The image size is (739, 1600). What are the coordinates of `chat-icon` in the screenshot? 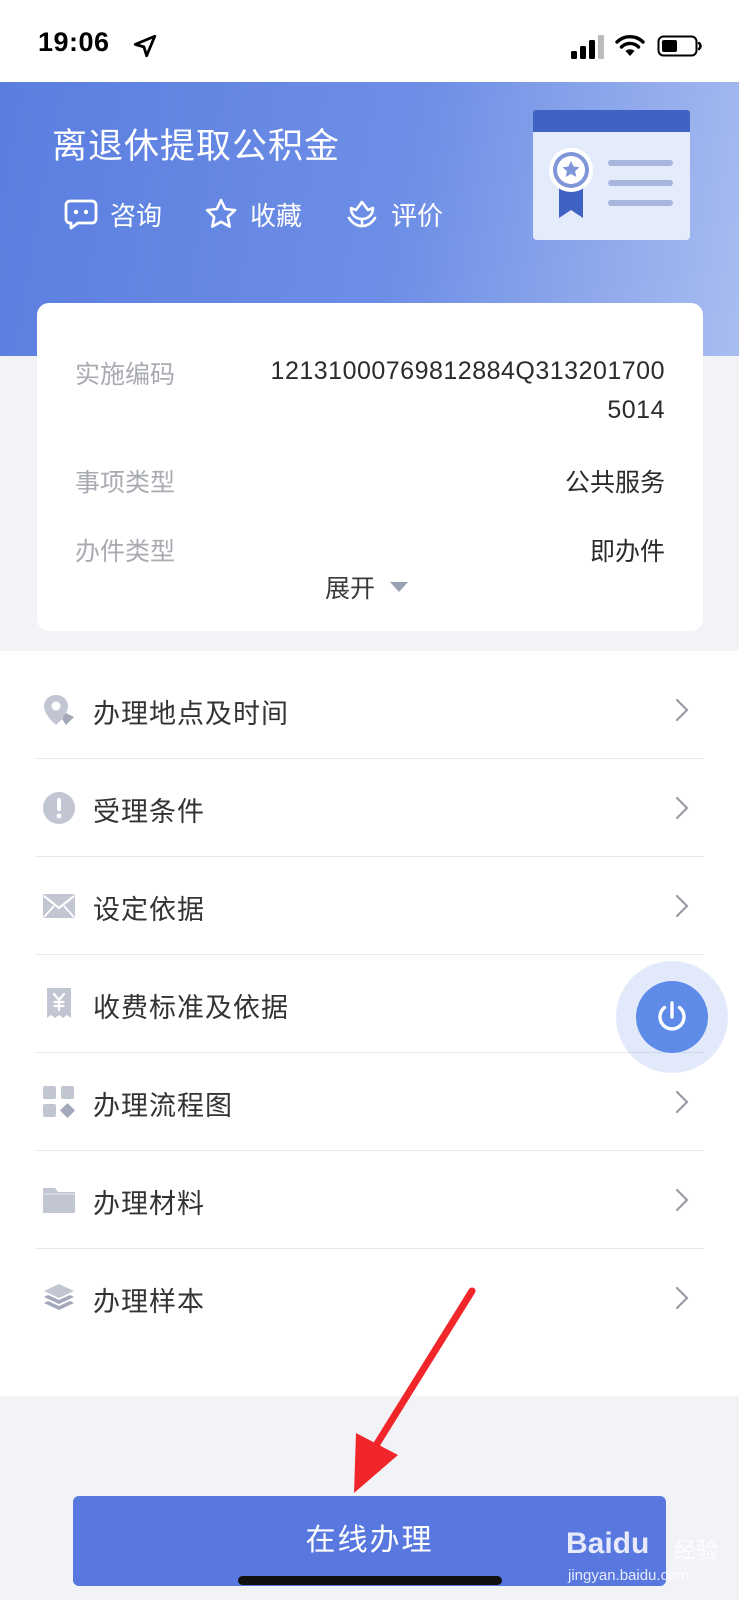 It's located at (81, 214).